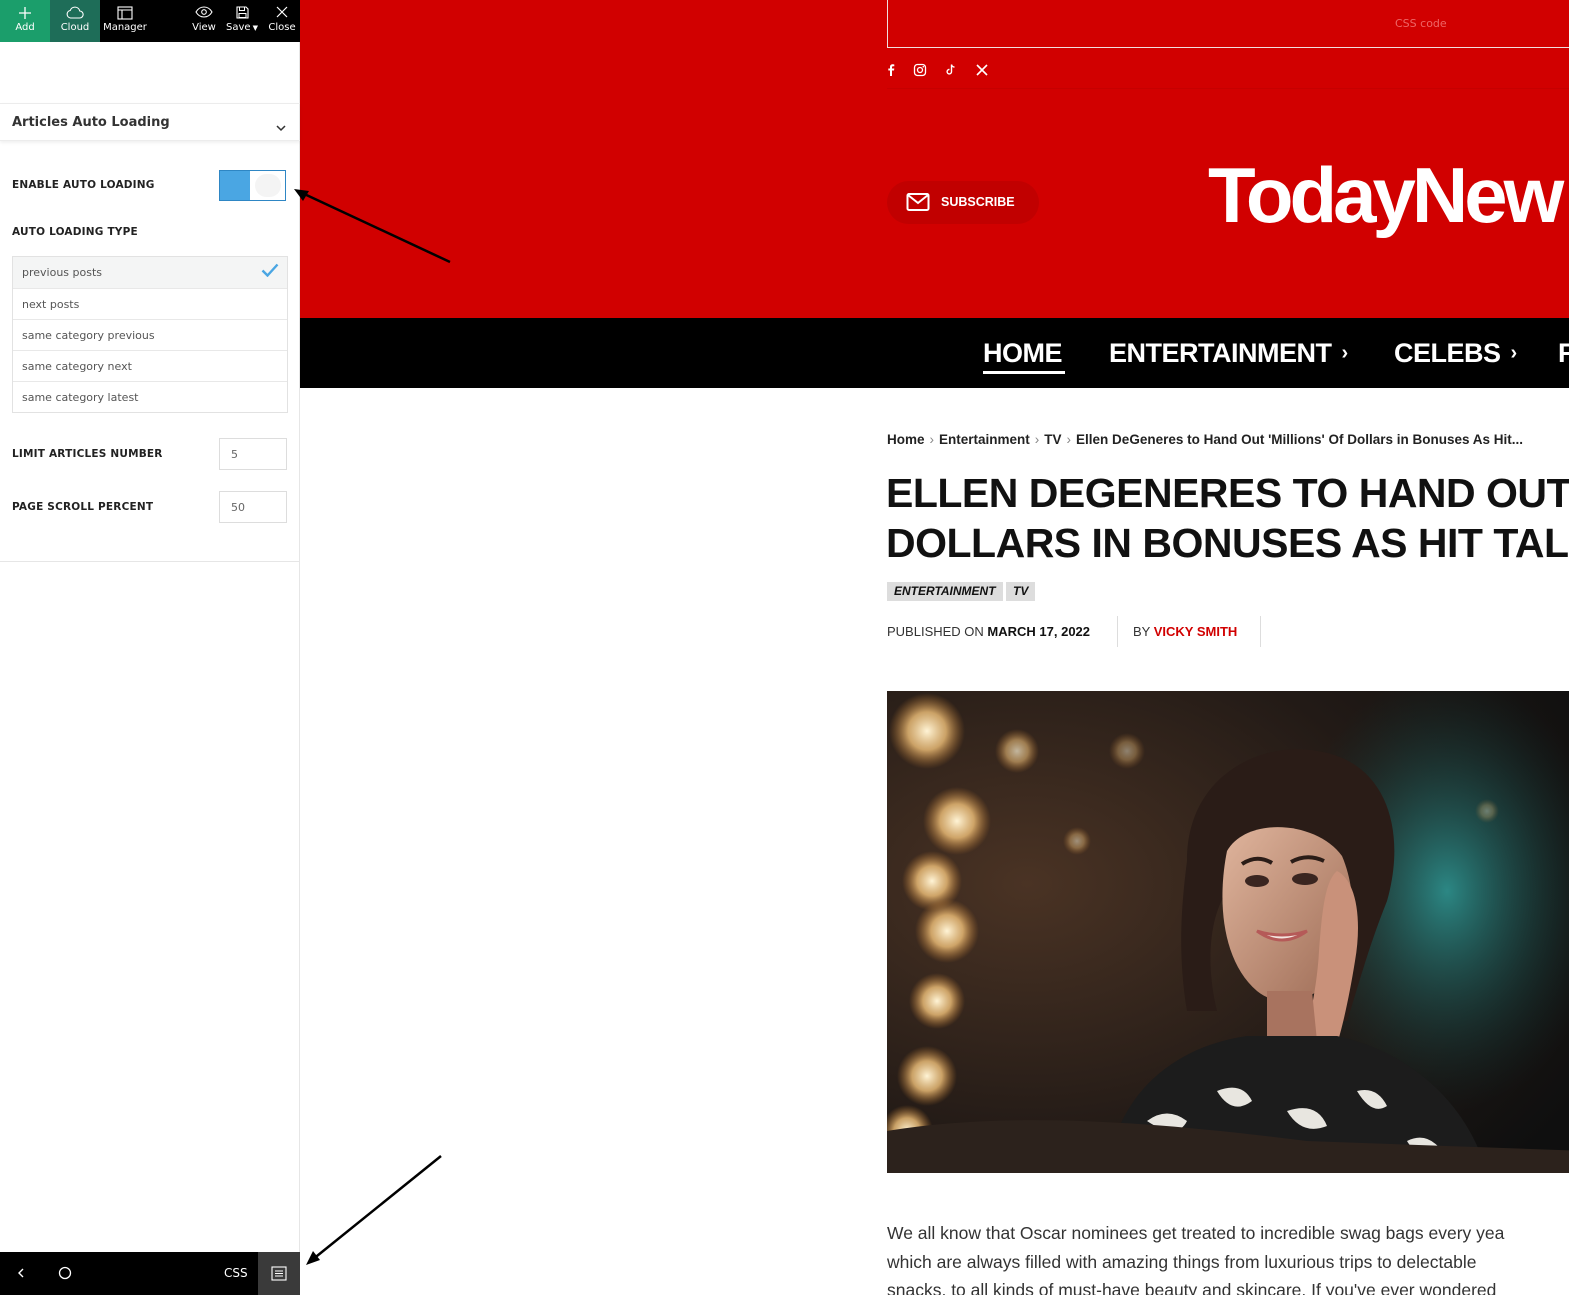 The width and height of the screenshot is (1569, 1295). I want to click on title-line-1: ELLEN DEGENERES TO HAND OUT, so click(1227, 493).